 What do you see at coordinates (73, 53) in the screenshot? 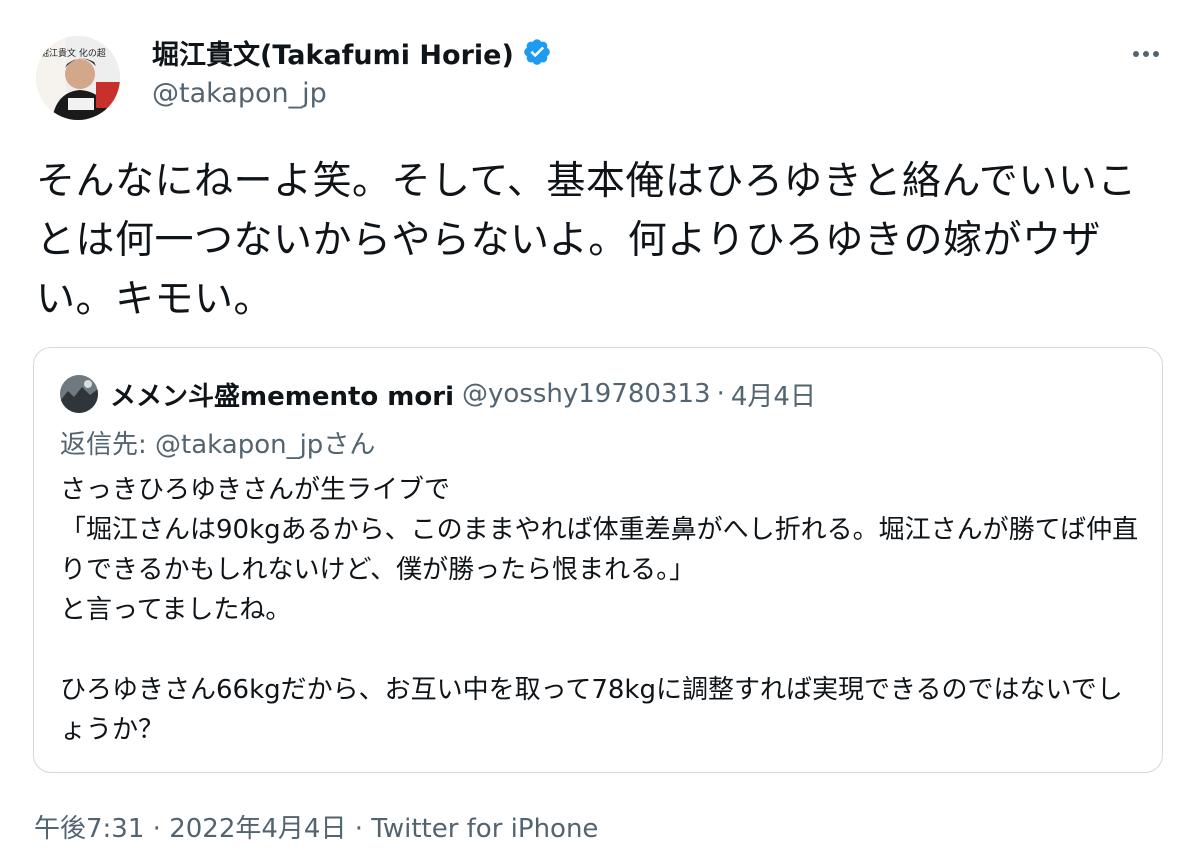
I see `avatar-cover-text: 堀江貴文 化の超` at bounding box center [73, 53].